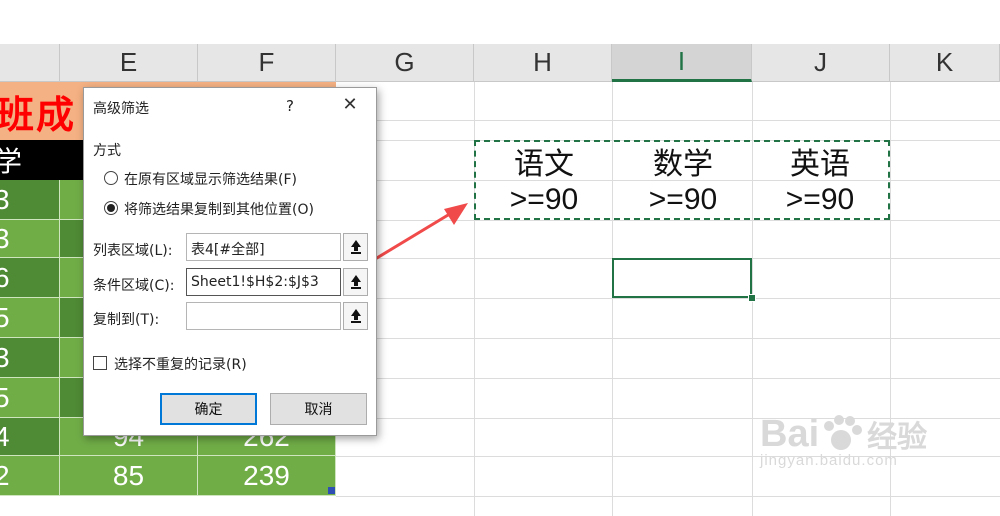 The height and width of the screenshot is (516, 1000). I want to click on list-range-collapse-button, so click(355, 247).